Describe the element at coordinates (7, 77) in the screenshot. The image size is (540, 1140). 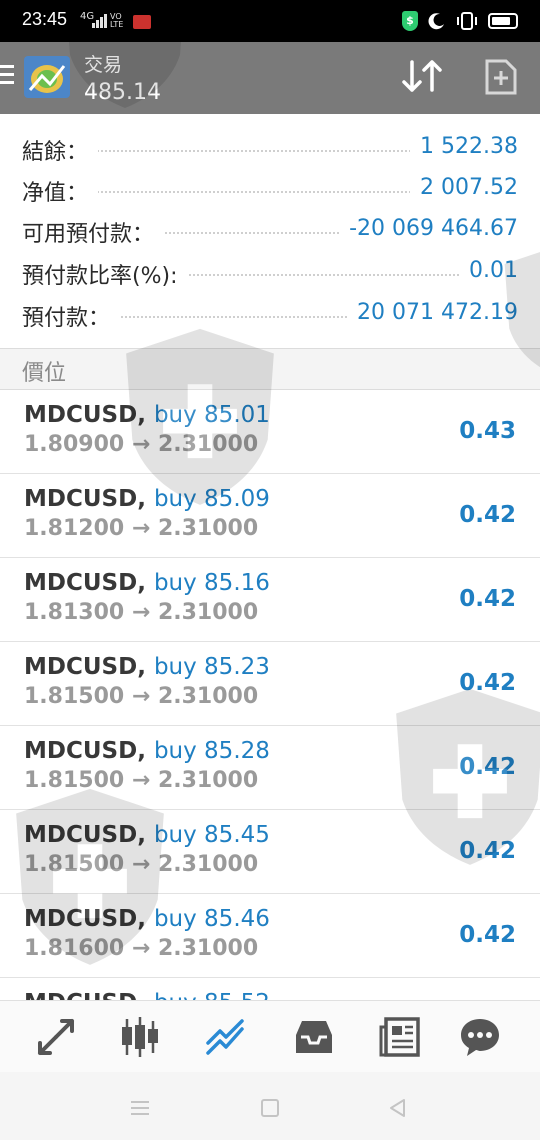
I see `menu-icon` at that location.